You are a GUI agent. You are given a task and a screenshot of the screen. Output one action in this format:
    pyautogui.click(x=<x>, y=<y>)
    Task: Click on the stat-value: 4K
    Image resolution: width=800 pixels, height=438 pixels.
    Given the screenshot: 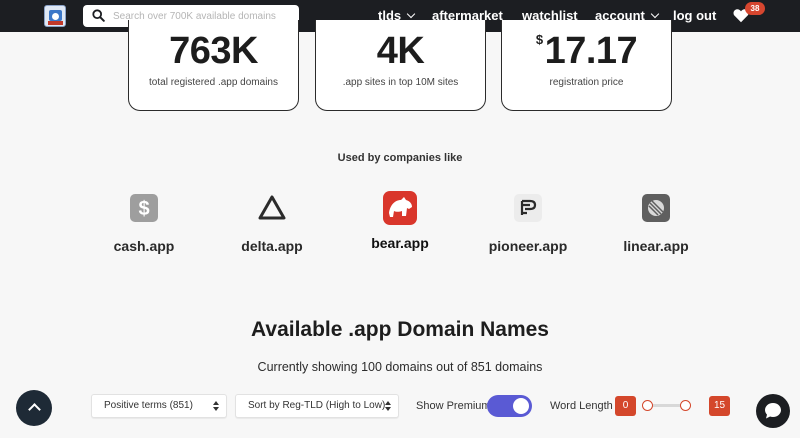 What is the action you would take?
    pyautogui.click(x=400, y=51)
    